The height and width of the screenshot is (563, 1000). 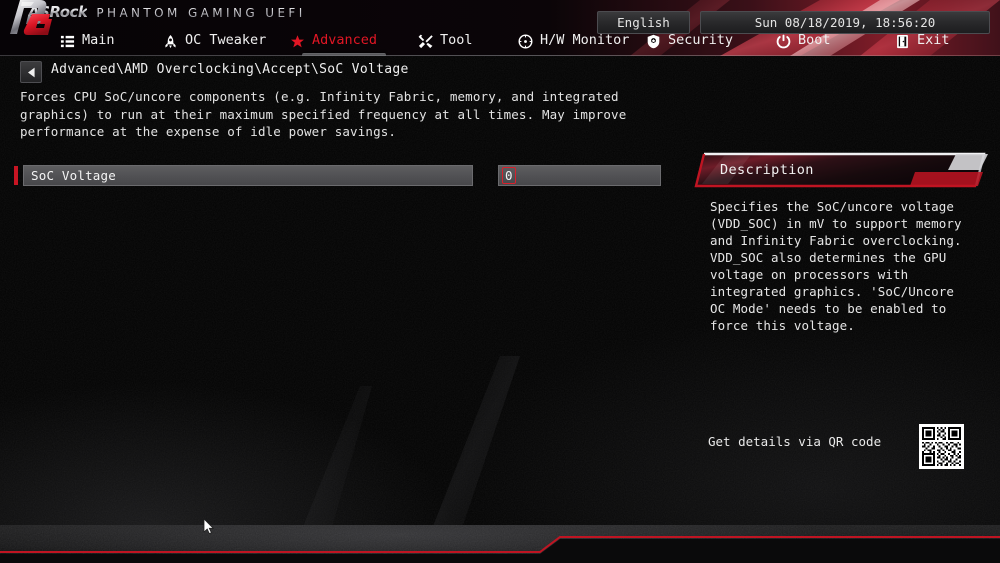 What do you see at coordinates (209, 526) in the screenshot?
I see `mouse-cursor` at bounding box center [209, 526].